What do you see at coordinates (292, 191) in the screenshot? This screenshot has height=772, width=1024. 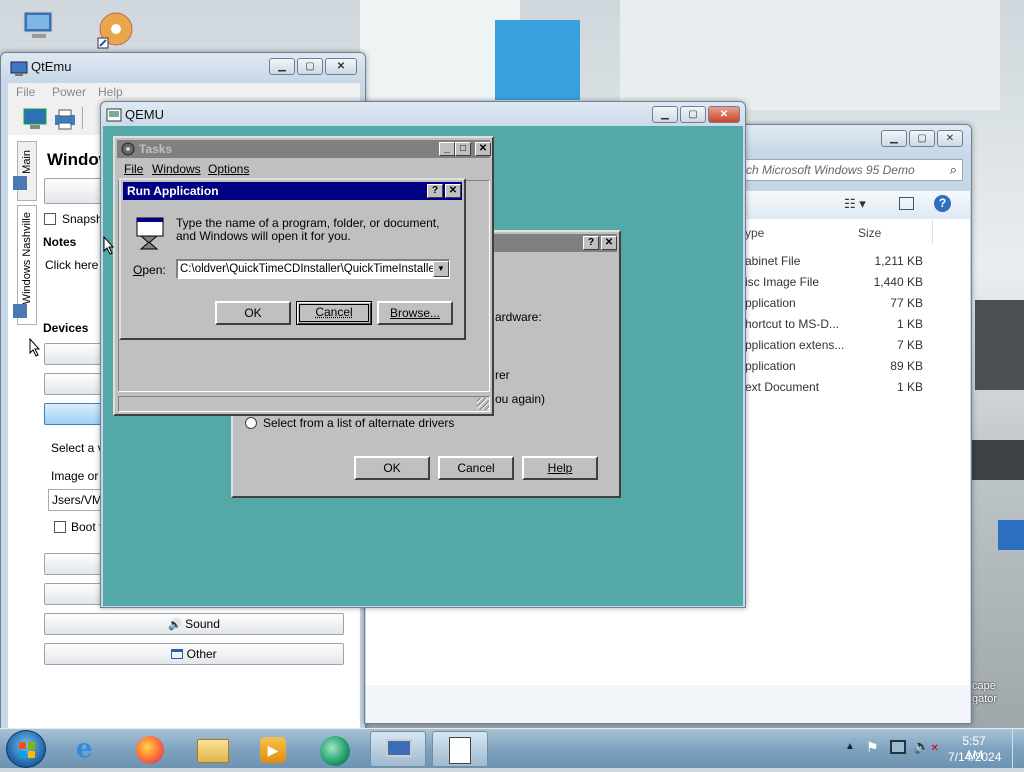 I see `run-titlebar: Run Application` at bounding box center [292, 191].